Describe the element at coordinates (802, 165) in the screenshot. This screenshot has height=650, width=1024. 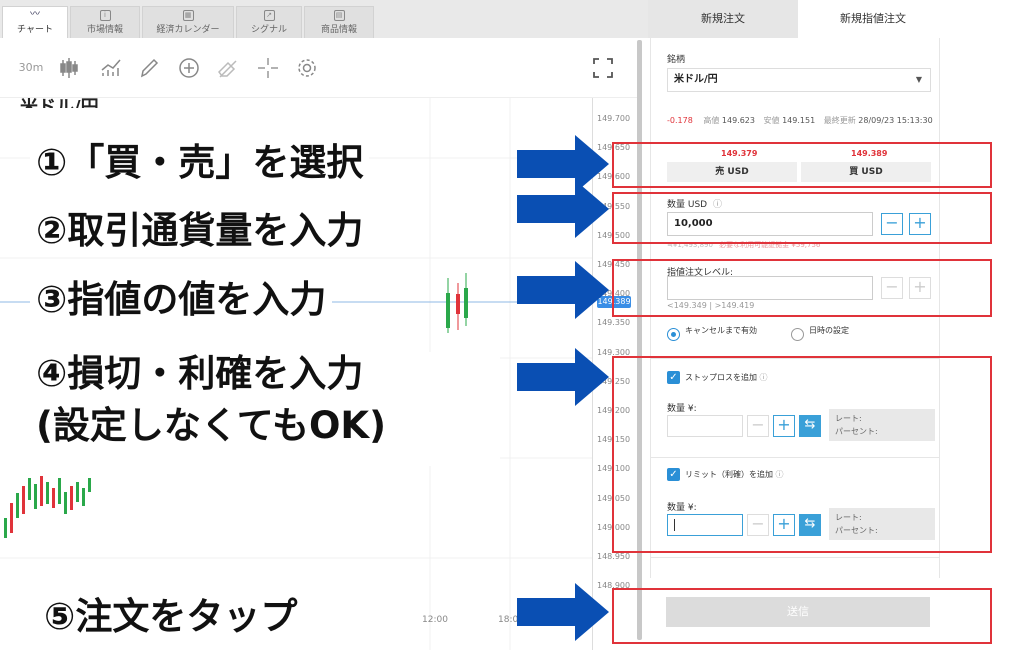
I see `highlight-buy-sell` at that location.